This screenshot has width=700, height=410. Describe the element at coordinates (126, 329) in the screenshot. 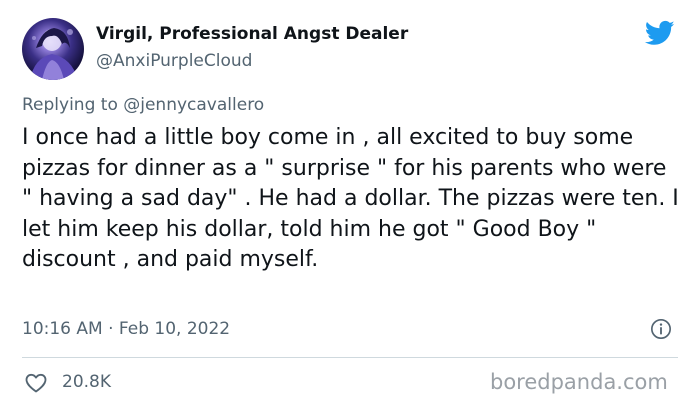

I see `tweet-timestamp: 10:16 AM · Feb 10, 2022` at that location.